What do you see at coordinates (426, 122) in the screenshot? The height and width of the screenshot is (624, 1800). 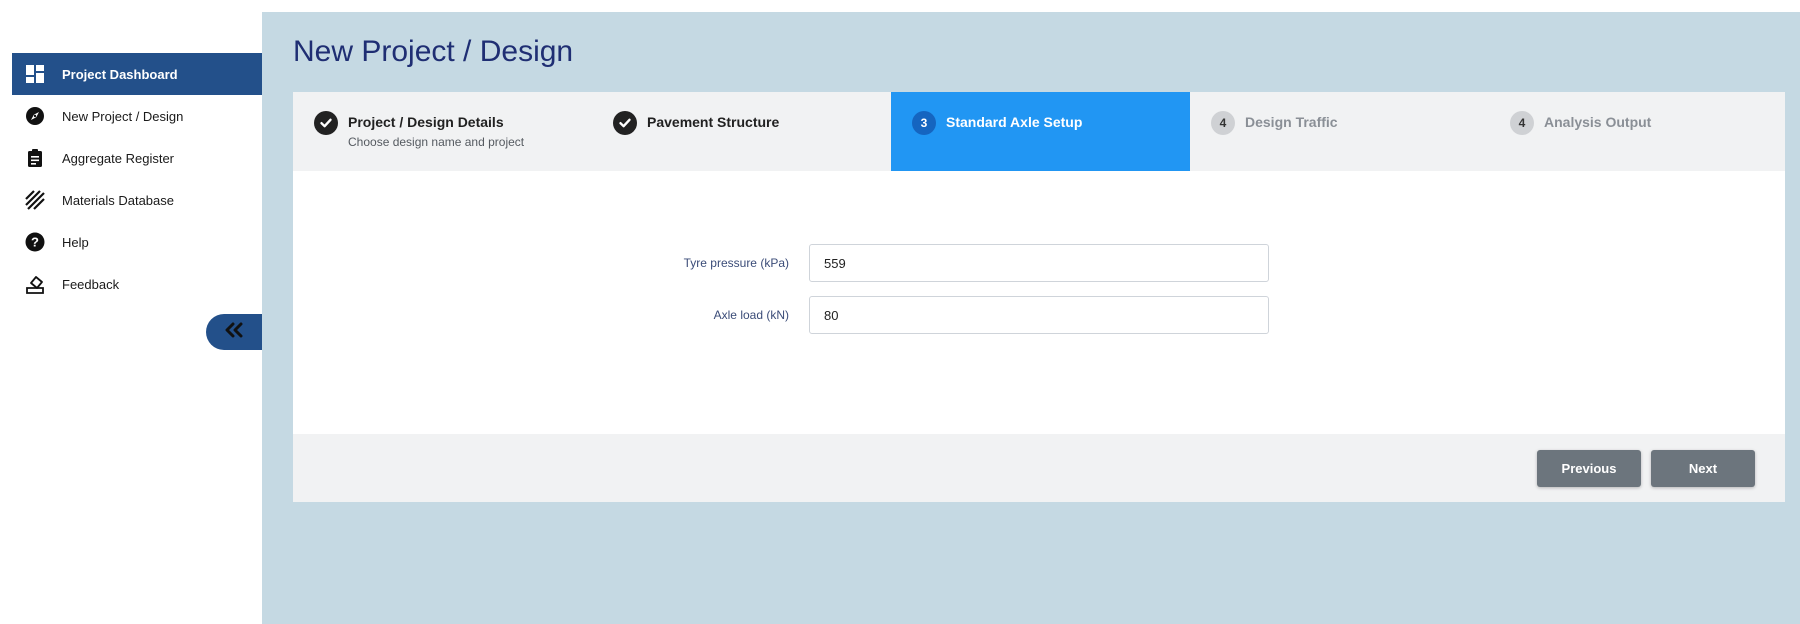 I see `step-title: Project / Design Details` at bounding box center [426, 122].